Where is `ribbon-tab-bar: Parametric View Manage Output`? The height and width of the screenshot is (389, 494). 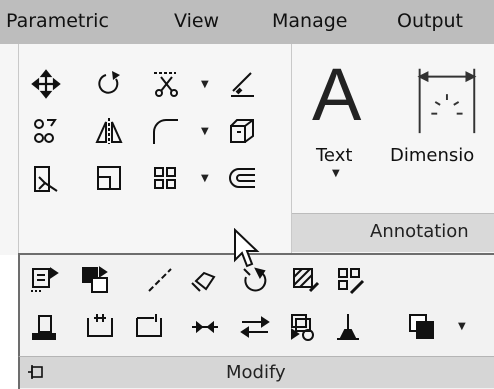 ribbon-tab-bar: Parametric View Manage Output is located at coordinates (247, 22).